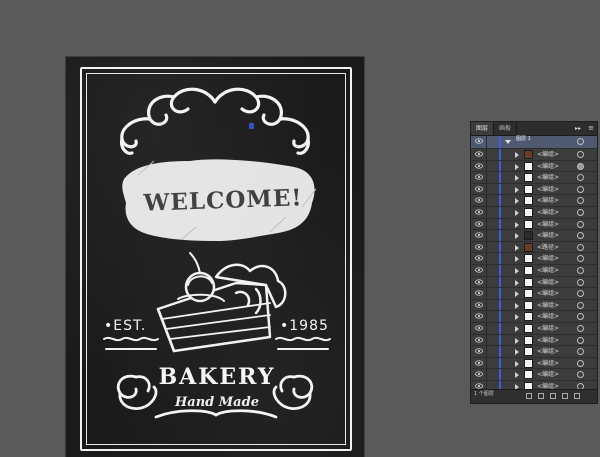  What do you see at coordinates (591, 128) in the screenshot?
I see `hamburger-icon: ≡` at bounding box center [591, 128].